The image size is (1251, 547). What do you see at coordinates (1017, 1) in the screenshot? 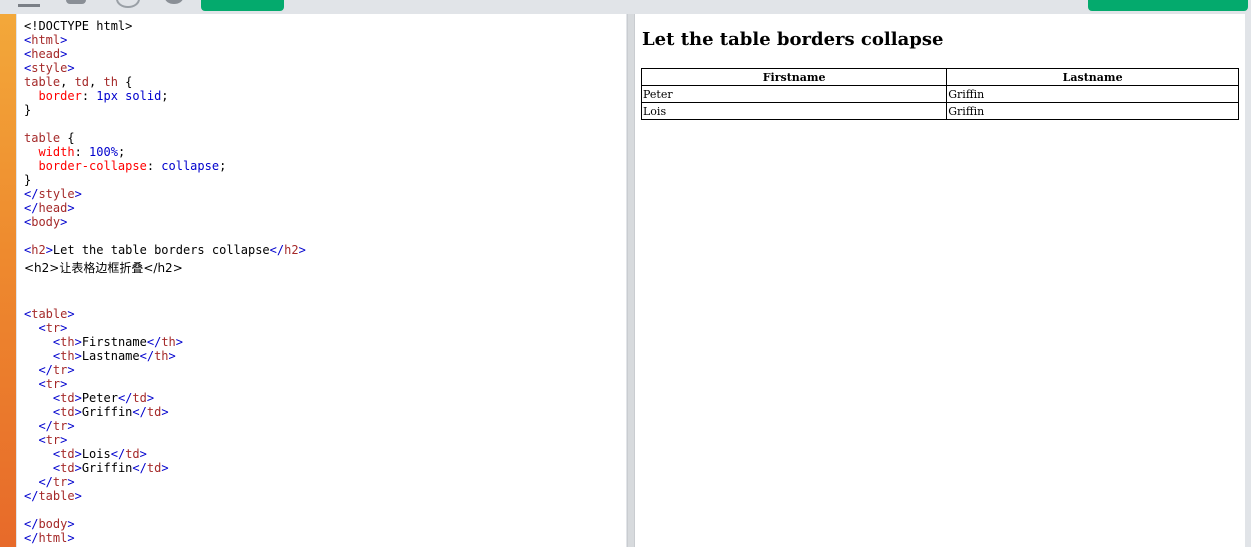
I see `result-size-label` at bounding box center [1017, 1].